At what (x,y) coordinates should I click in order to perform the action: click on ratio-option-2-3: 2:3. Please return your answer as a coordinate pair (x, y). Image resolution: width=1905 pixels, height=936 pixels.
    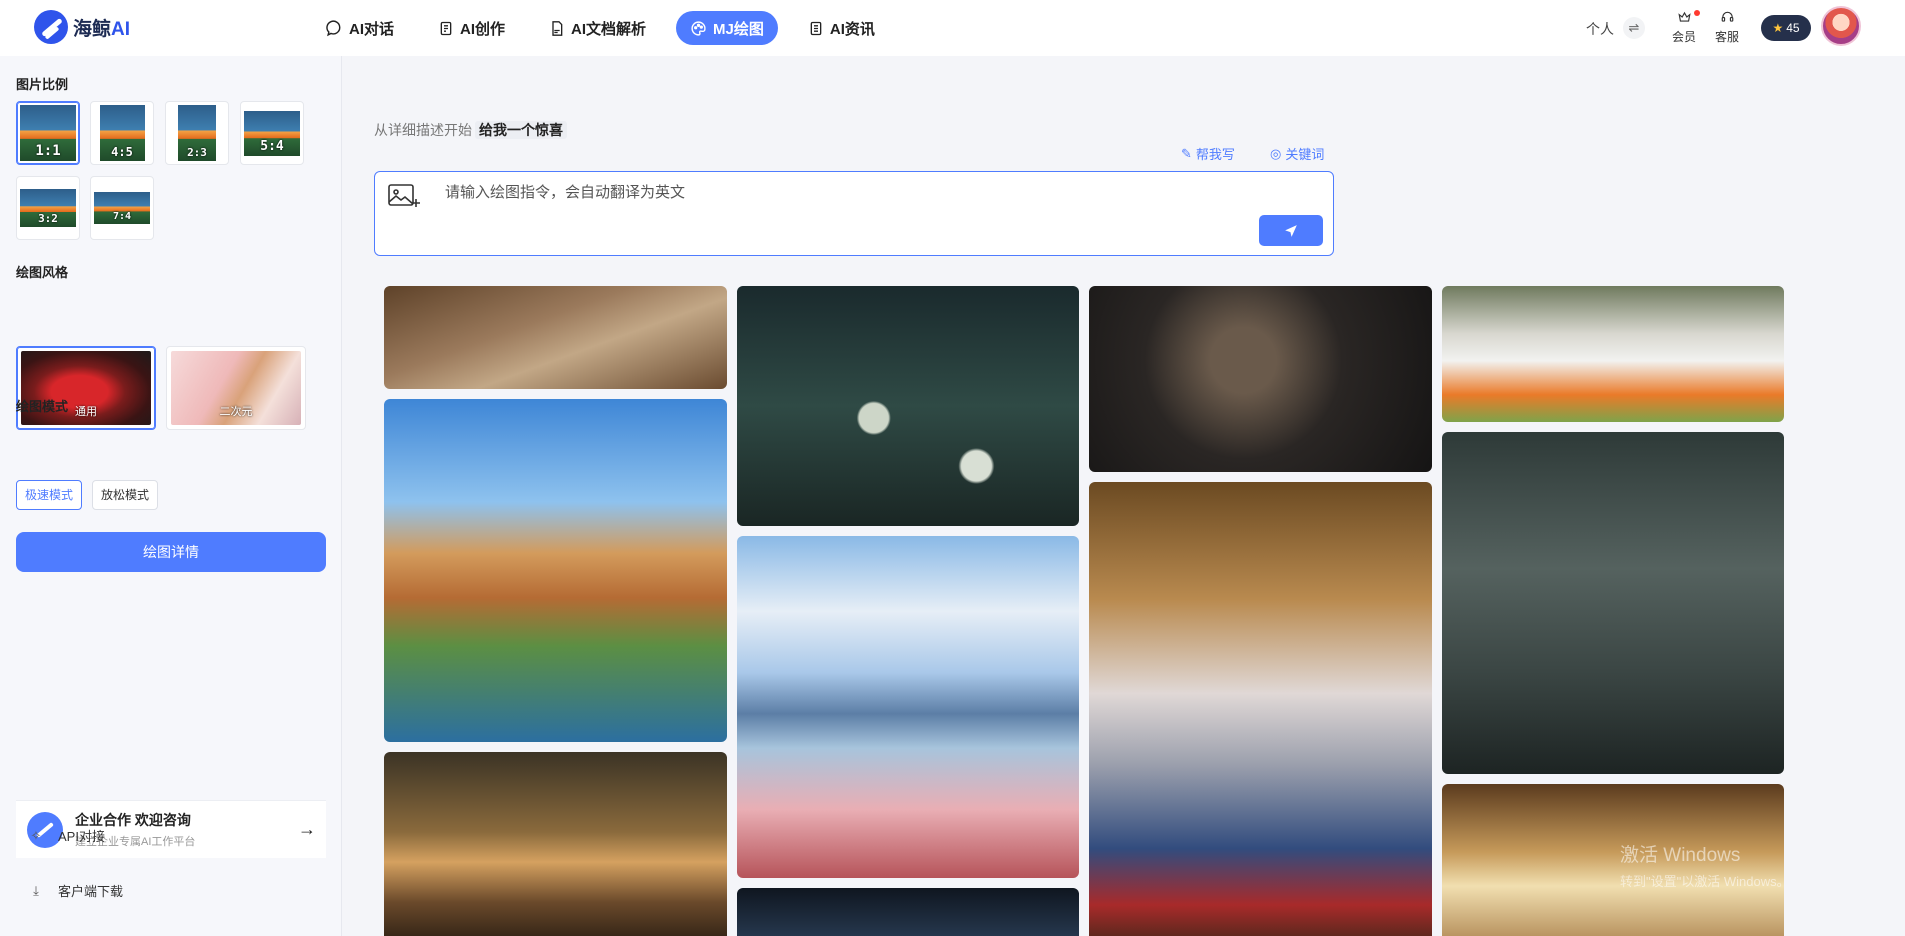
    Looking at the image, I should click on (197, 133).